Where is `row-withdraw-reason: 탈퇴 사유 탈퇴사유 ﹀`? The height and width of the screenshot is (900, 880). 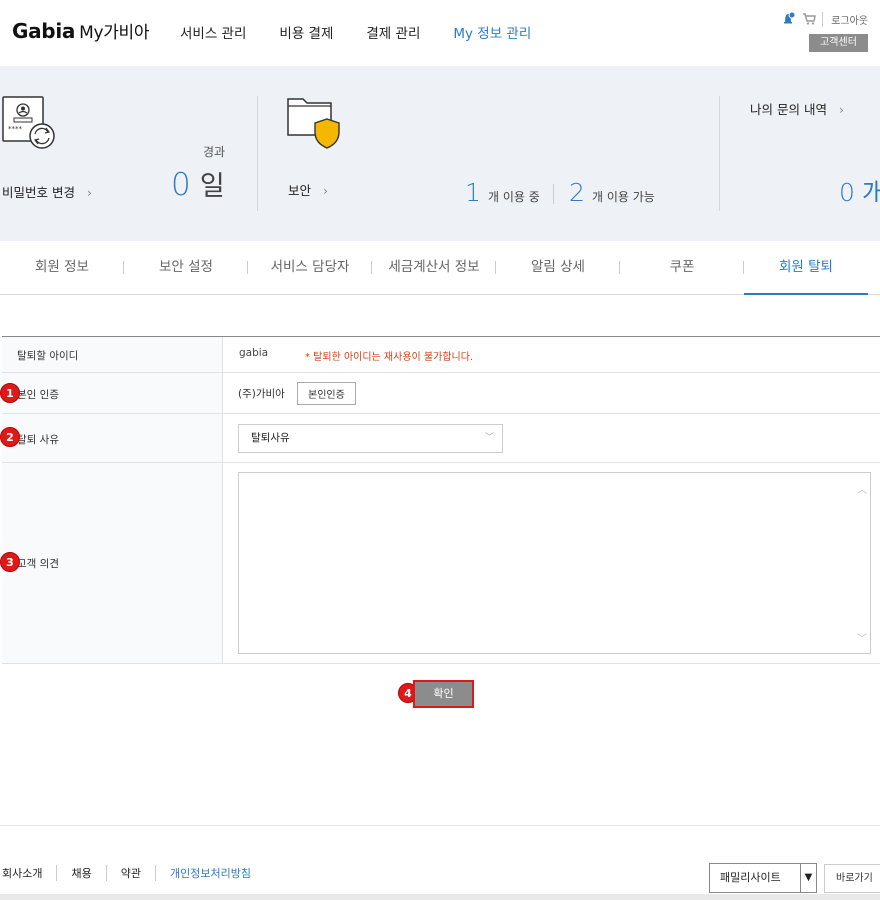
row-withdraw-reason: 탈퇴 사유 탈퇴사유 ﹀ is located at coordinates (441, 438).